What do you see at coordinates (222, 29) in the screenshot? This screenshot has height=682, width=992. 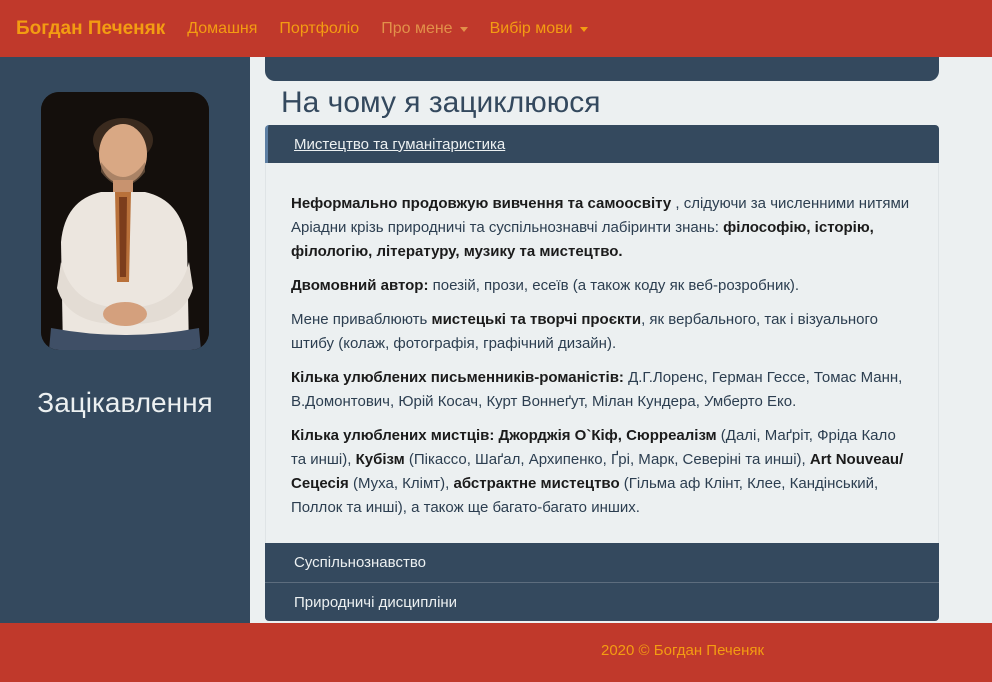 I see `nav-home: Домашня` at bounding box center [222, 29].